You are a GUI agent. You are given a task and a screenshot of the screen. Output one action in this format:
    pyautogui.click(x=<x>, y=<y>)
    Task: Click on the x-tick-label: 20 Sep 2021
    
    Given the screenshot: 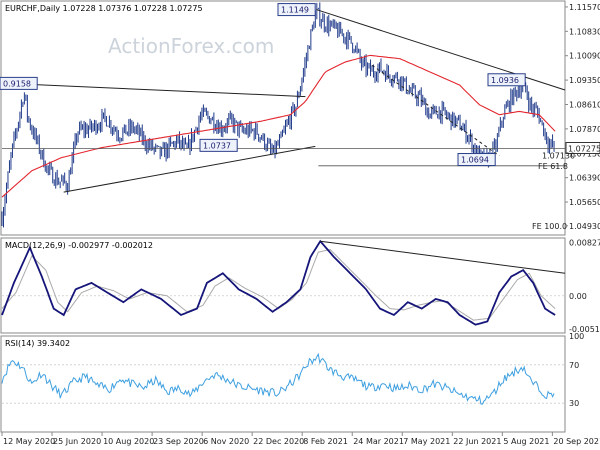 What is the action you would take?
    pyautogui.click(x=576, y=441)
    